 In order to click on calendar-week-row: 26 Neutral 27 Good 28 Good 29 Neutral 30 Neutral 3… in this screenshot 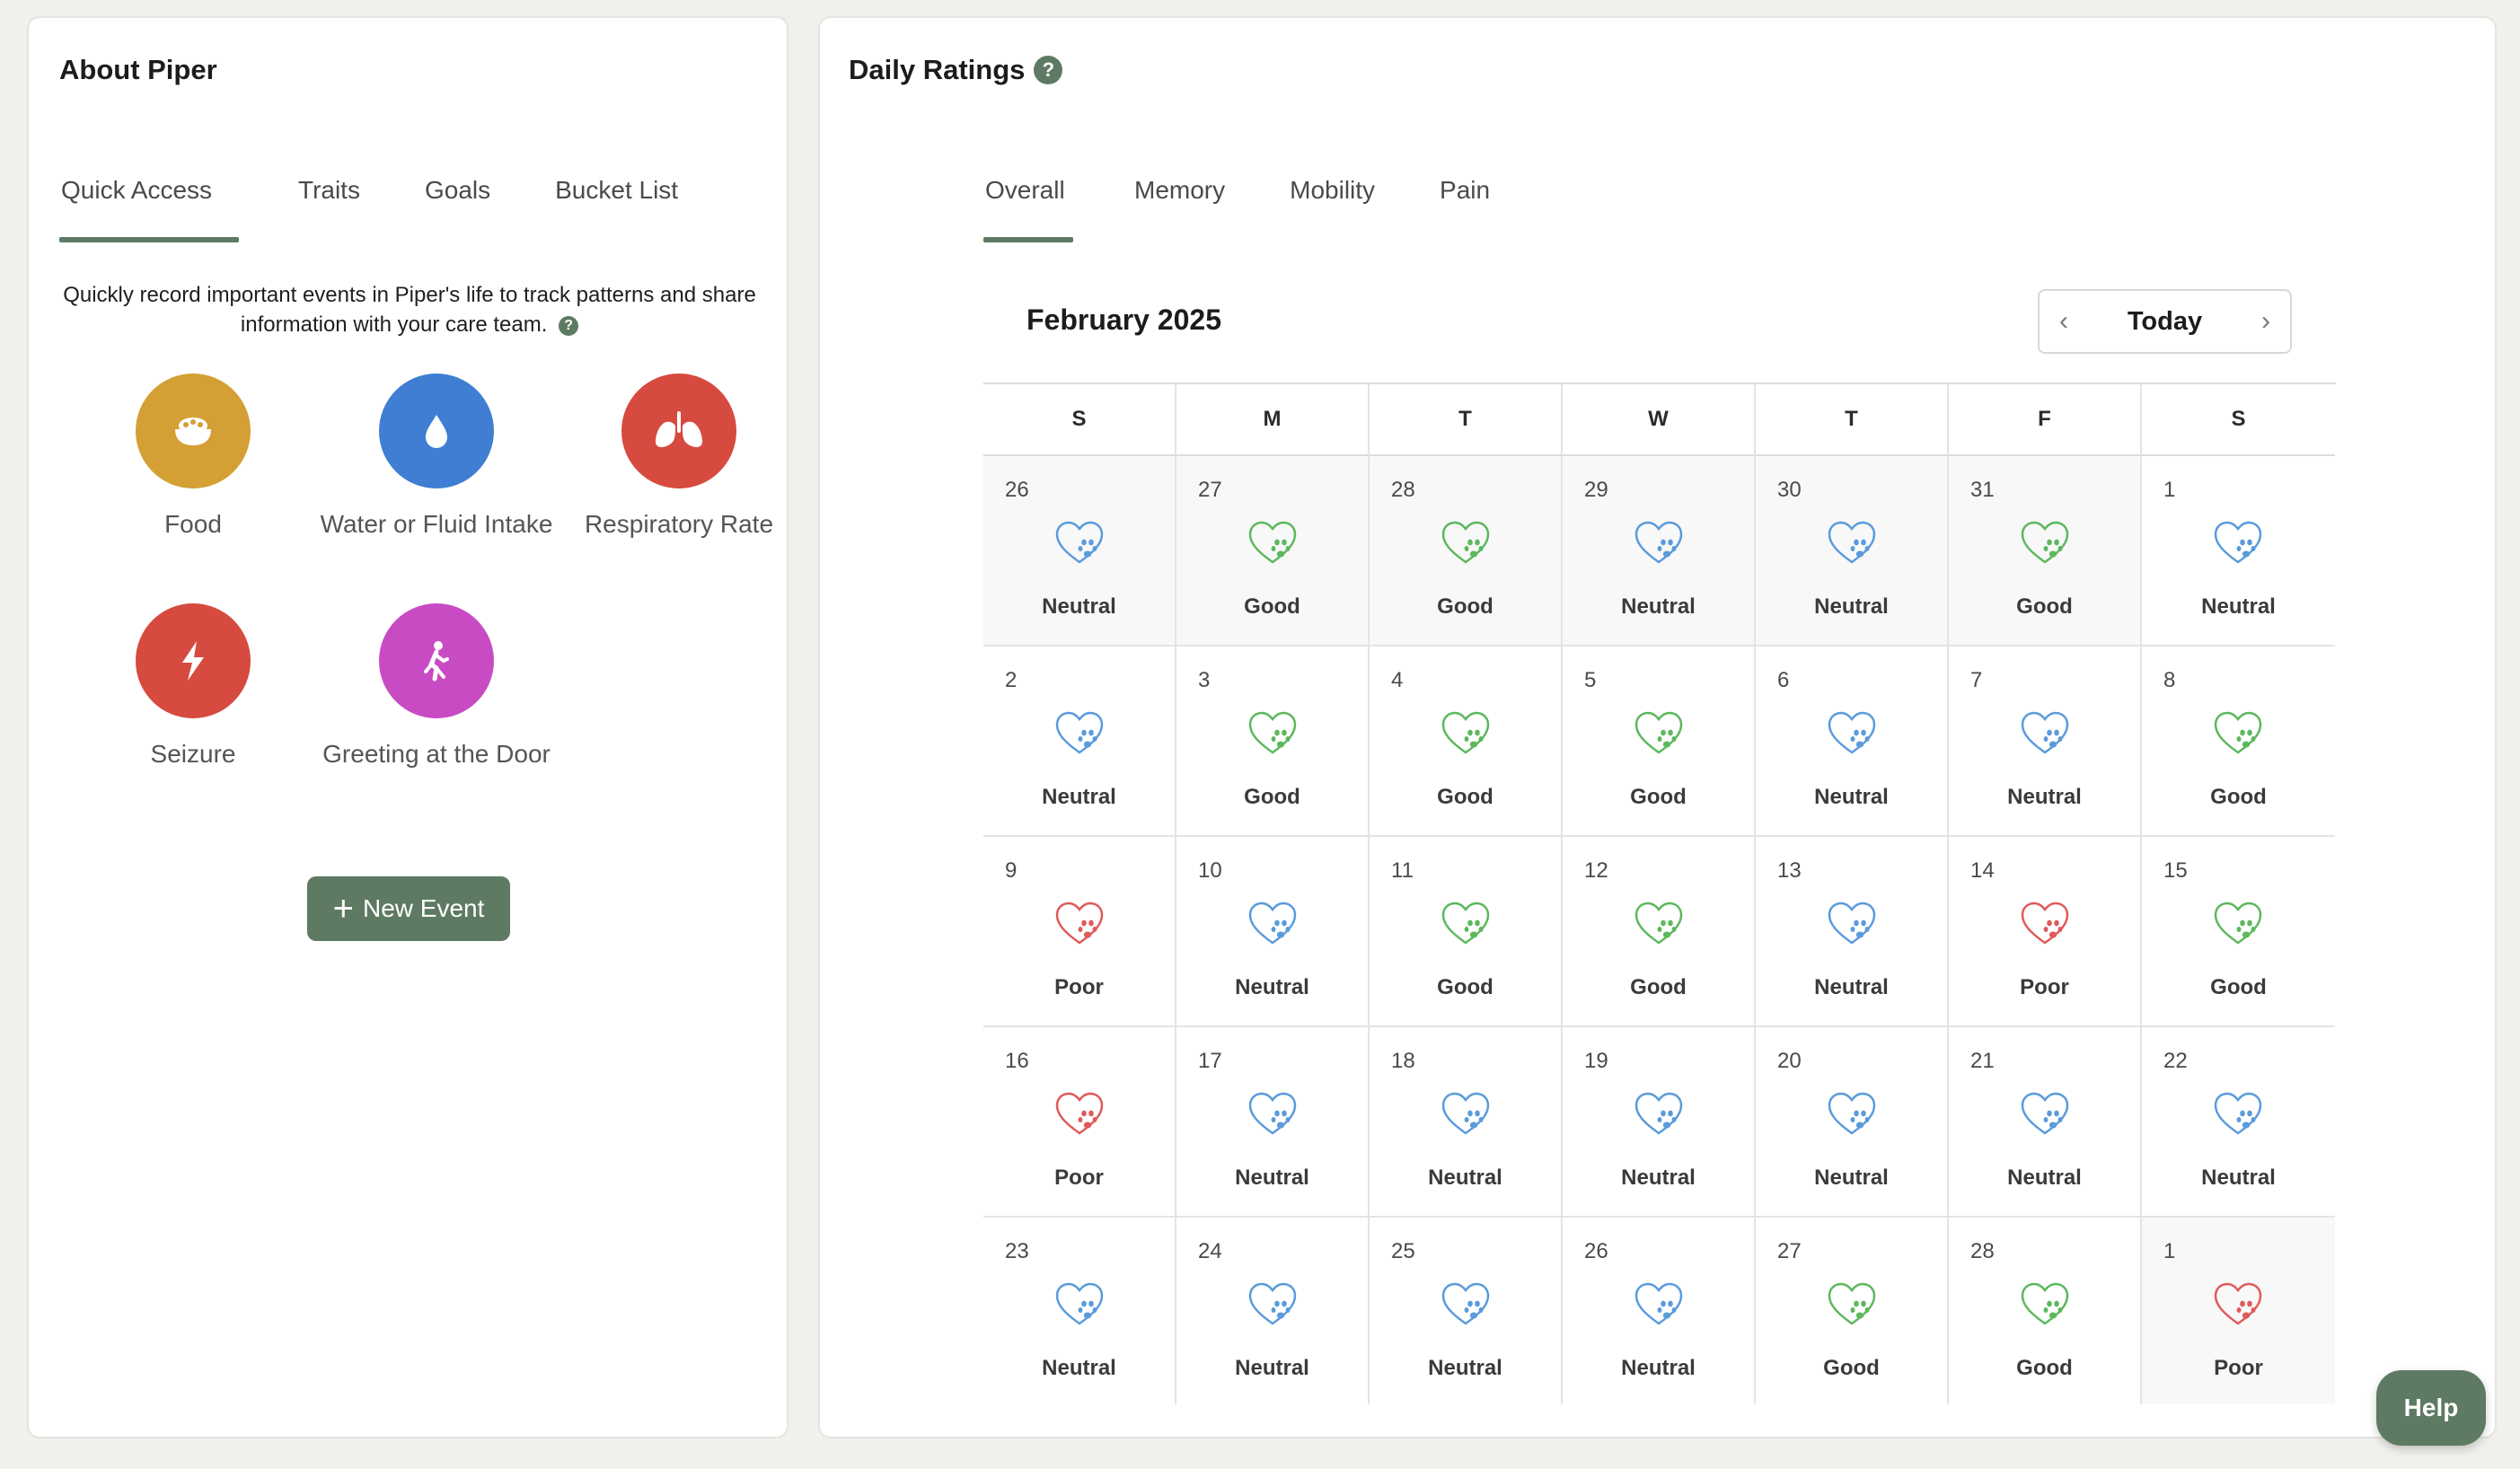, I will do `click(1659, 552)`.